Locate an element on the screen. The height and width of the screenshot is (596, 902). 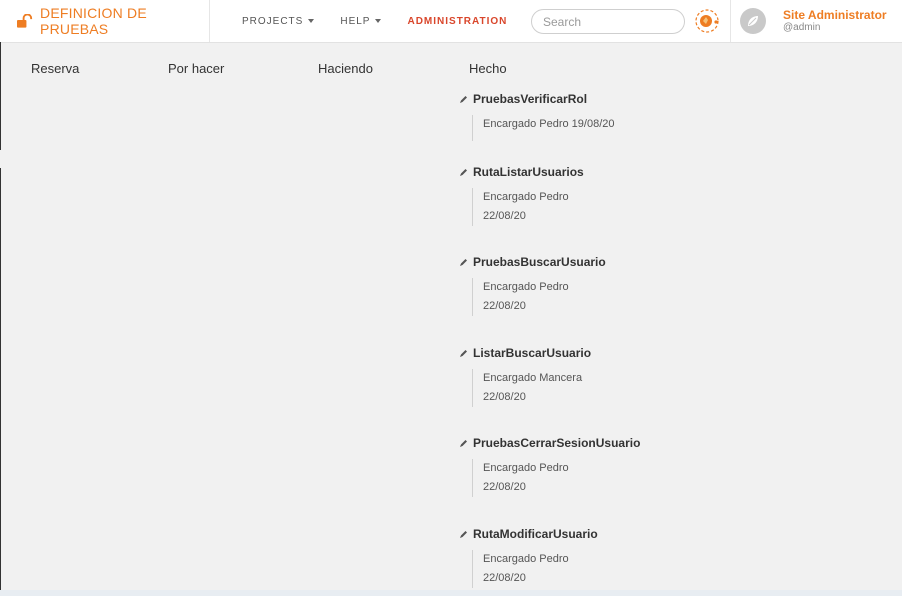
user-handle: @admin is located at coordinates (802, 27).